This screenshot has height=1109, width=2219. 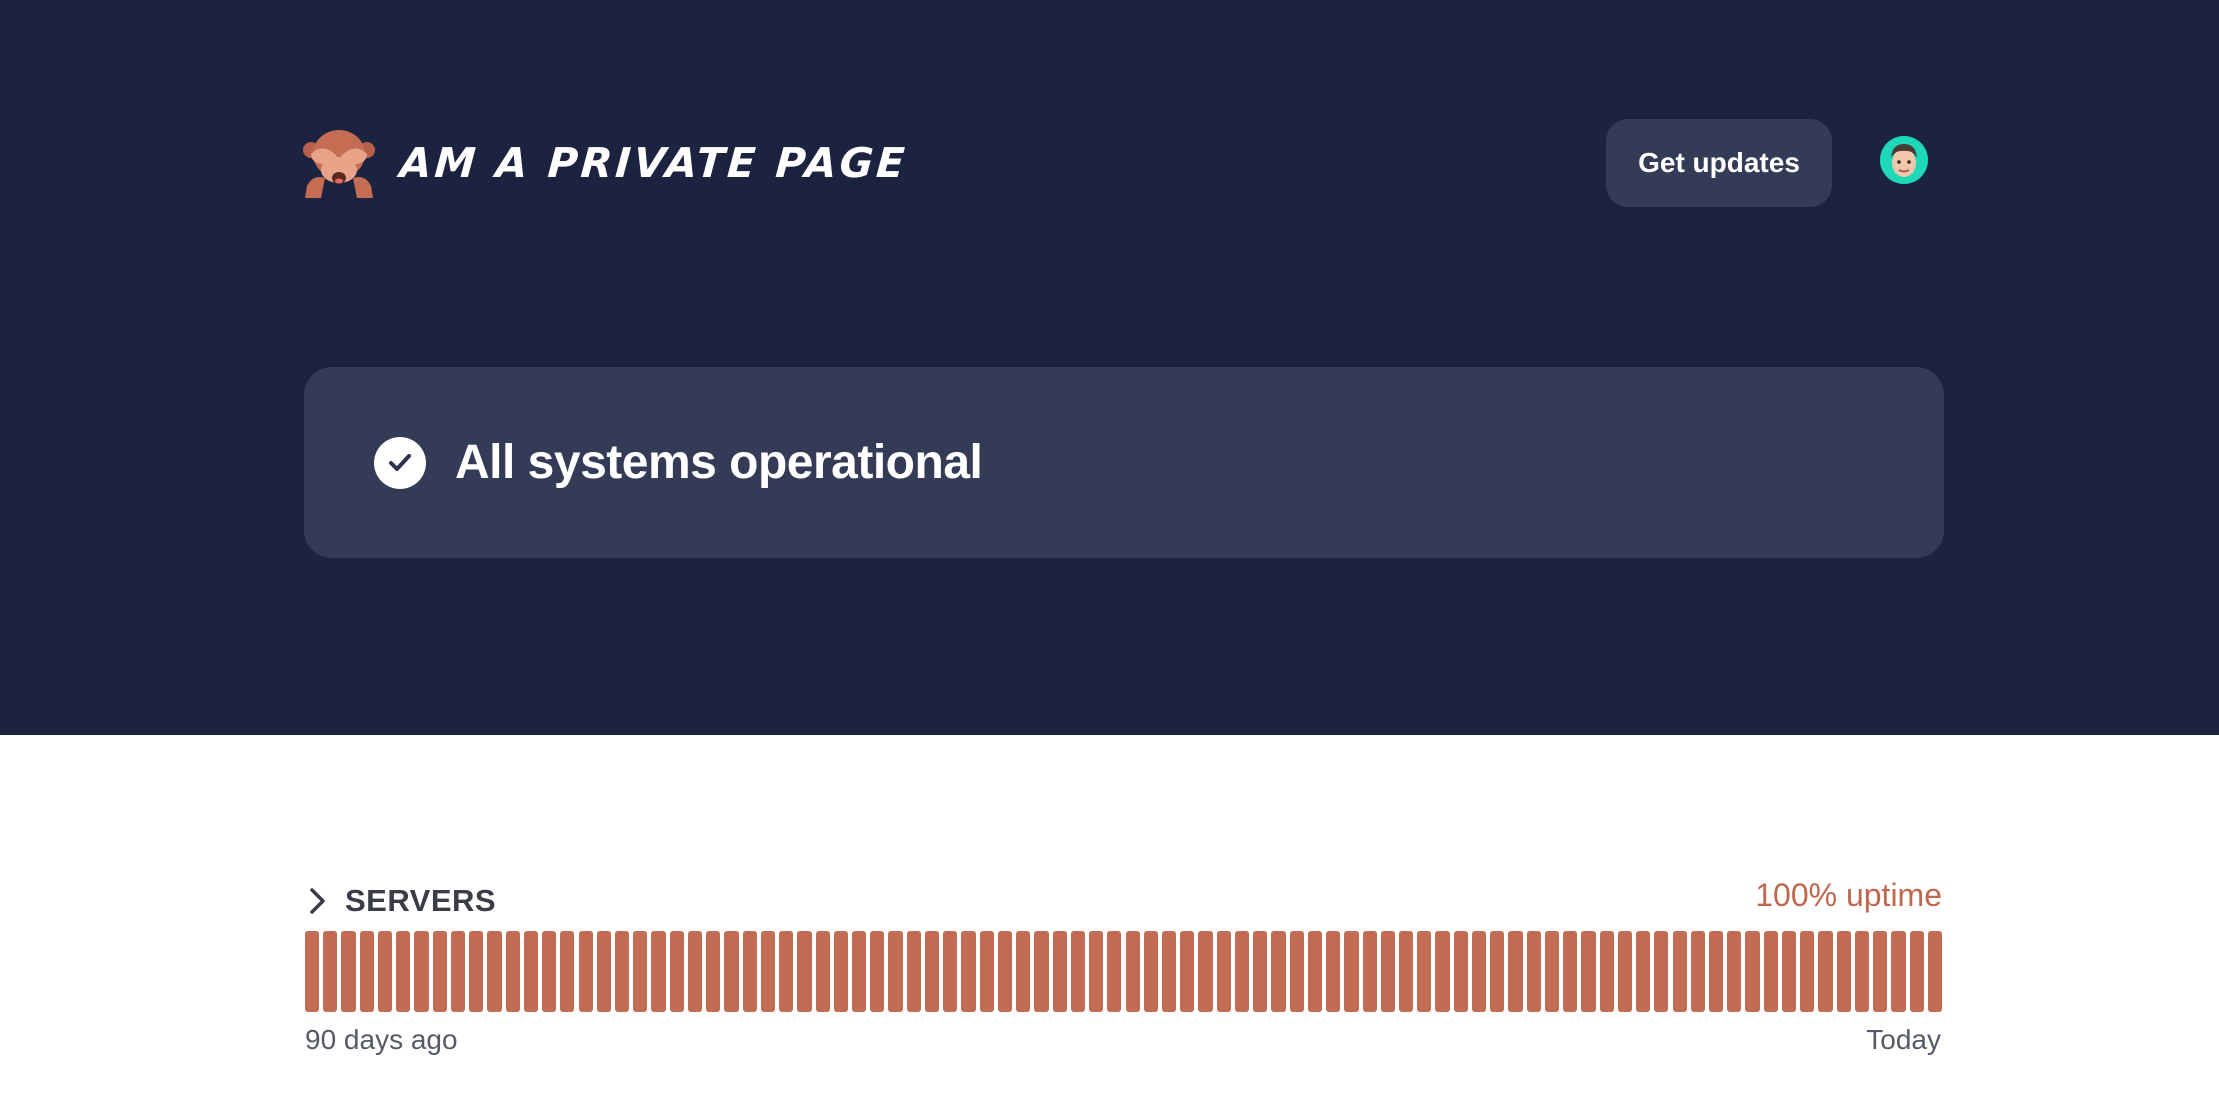 I want to click on range-end-label: Today, so click(x=1903, y=1039).